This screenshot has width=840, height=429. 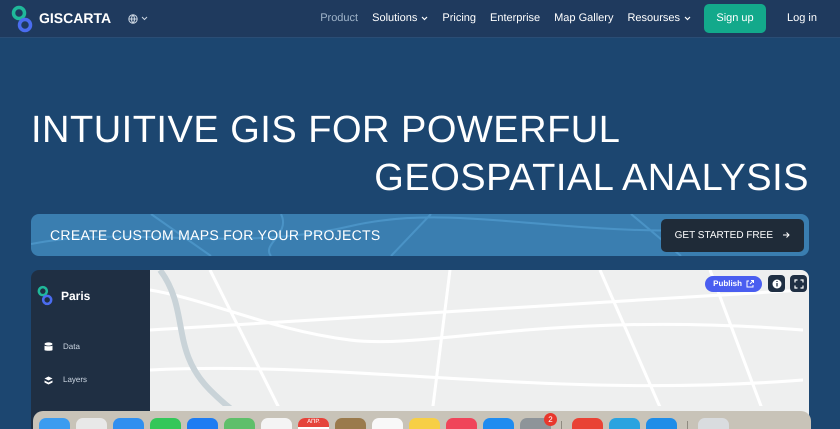 What do you see at coordinates (732, 235) in the screenshot?
I see `get-started-button: GET STARTED FREE` at bounding box center [732, 235].